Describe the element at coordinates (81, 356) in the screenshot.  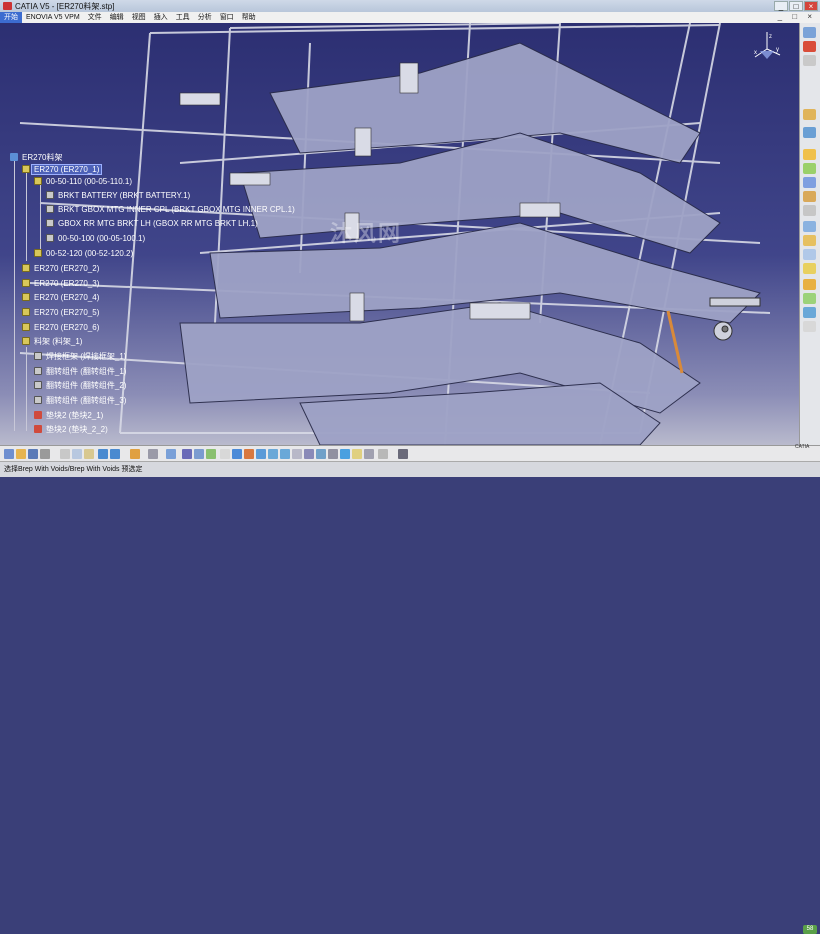
I see `tree-item: 焊接框架 (焊接框架_1)` at that location.